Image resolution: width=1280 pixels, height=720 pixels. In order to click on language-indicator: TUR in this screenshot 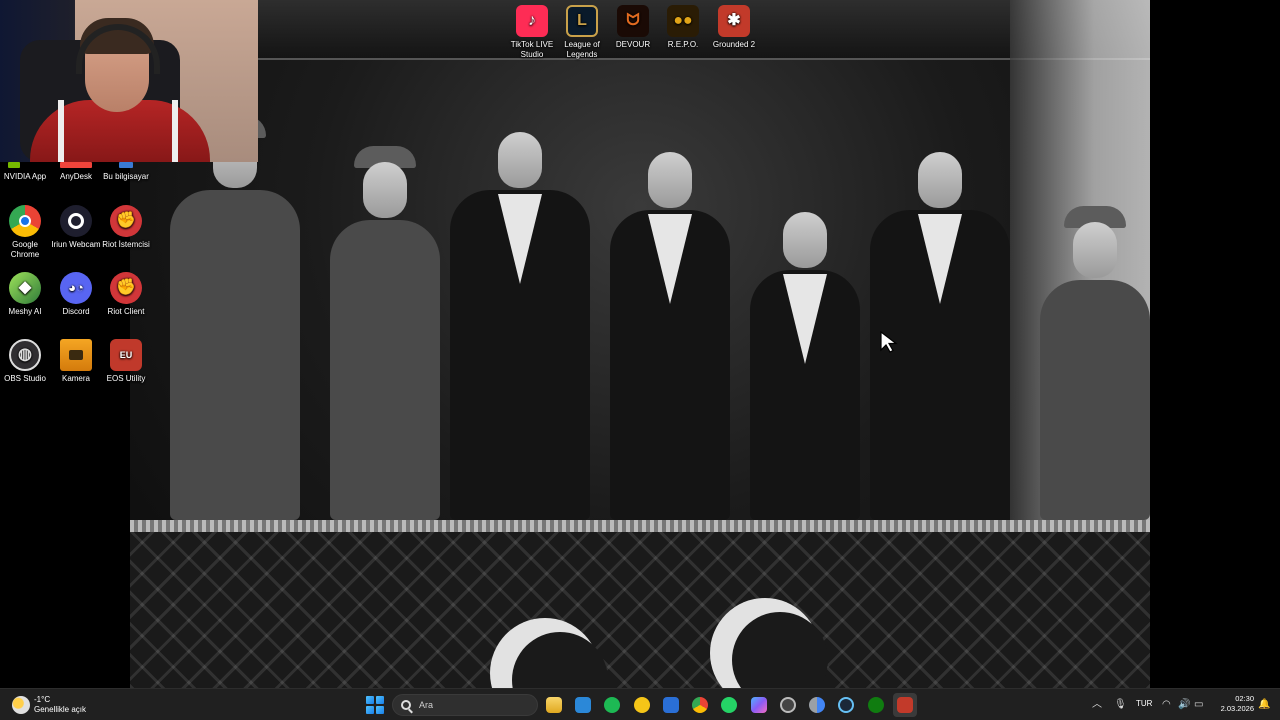, I will do `click(1144, 703)`.